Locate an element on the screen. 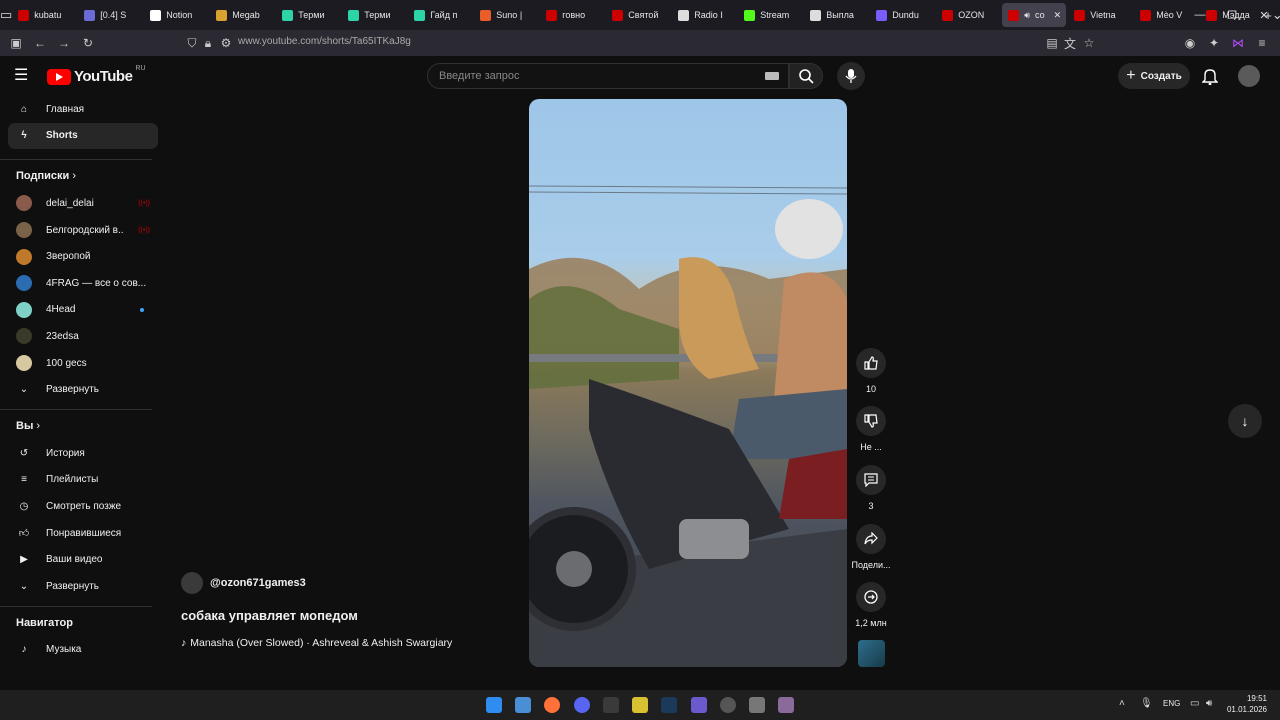 The height and width of the screenshot is (720, 1280). browser-tab: Гайд п is located at coordinates (440, 15).